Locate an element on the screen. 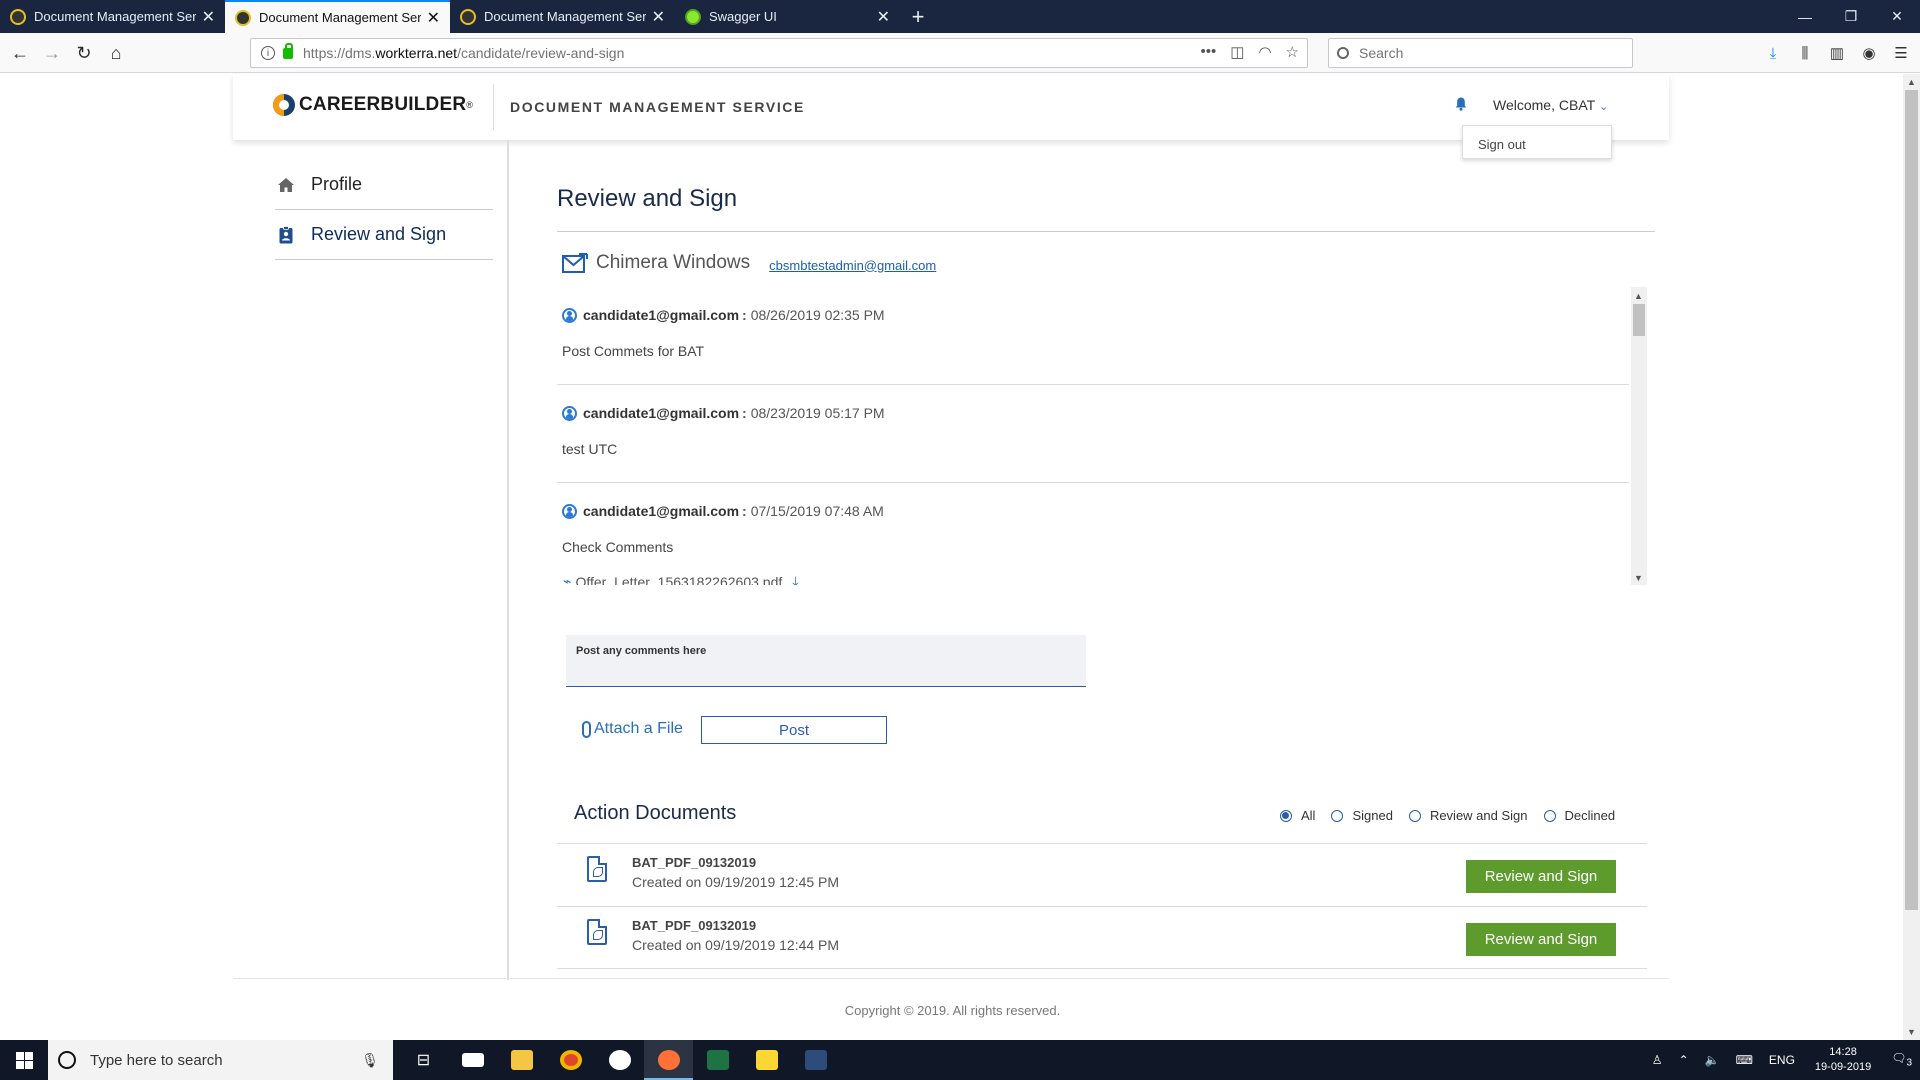  page-scrollbar: ▲ ▼ is located at coordinates (1911, 557).